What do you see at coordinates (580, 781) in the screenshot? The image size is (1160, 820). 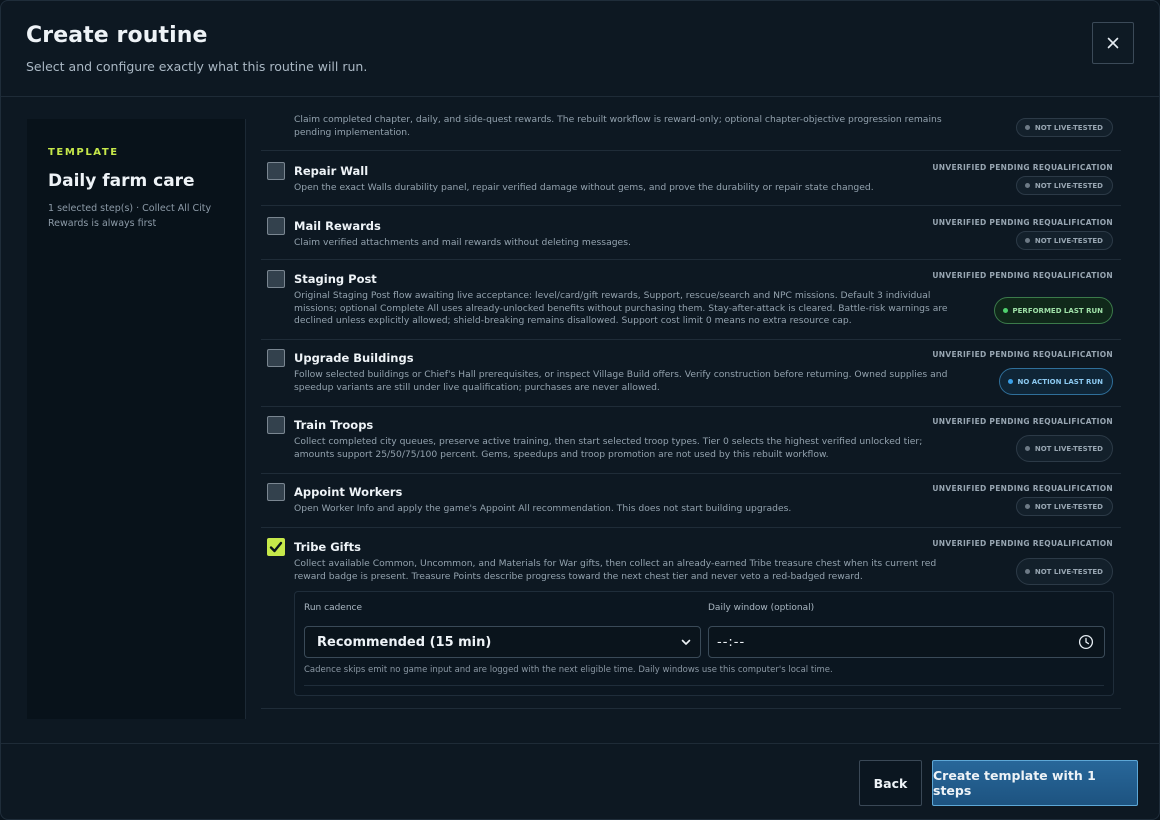 I see `dialog-footer: Back Create template with 1 steps` at bounding box center [580, 781].